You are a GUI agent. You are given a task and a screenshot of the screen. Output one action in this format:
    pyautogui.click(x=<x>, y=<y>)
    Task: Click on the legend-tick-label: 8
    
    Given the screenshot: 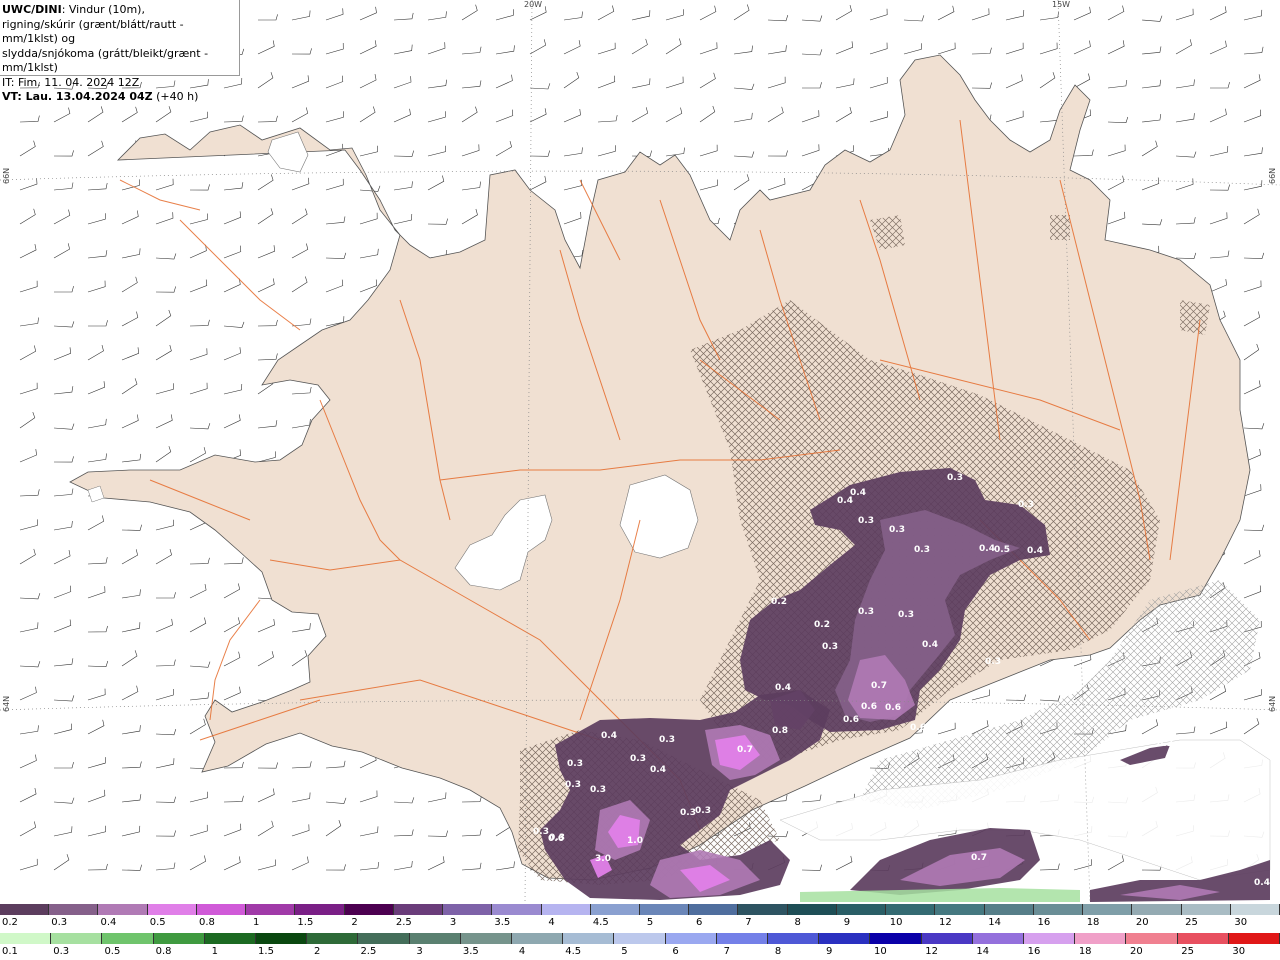 What is the action you would take?
    pyautogui.click(x=797, y=922)
    